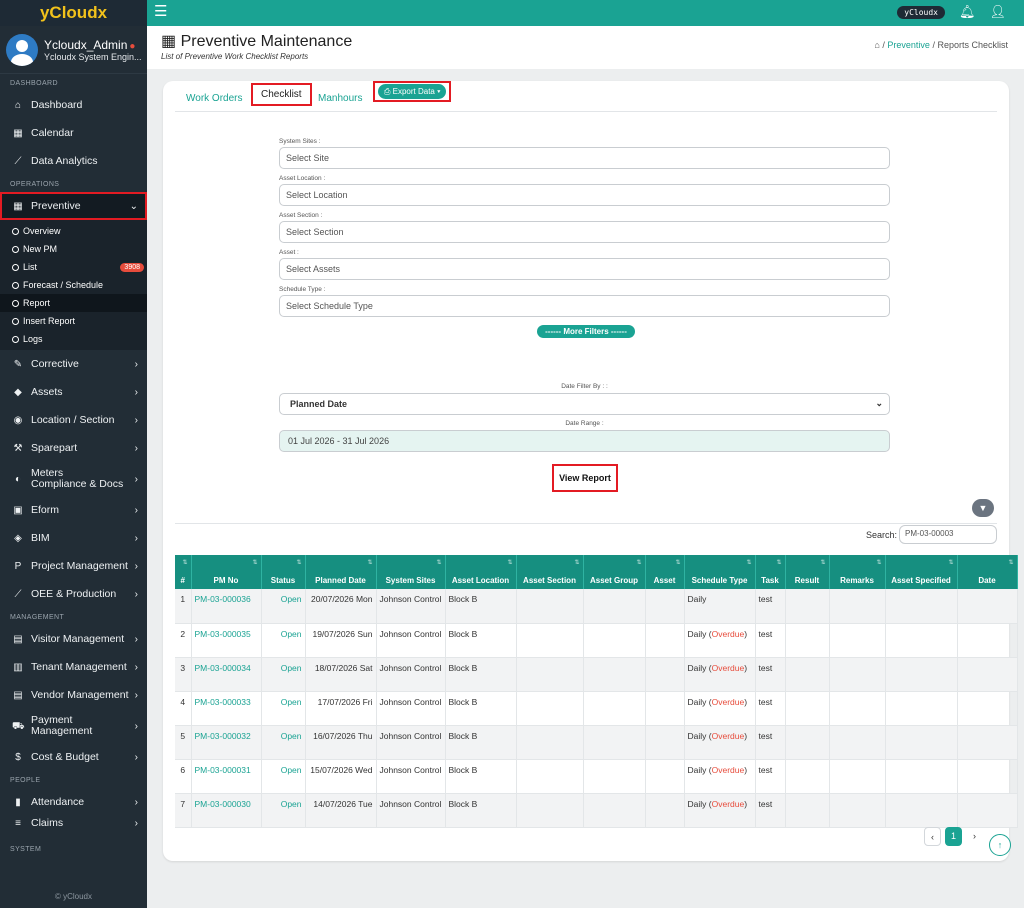 Image resolution: width=1024 pixels, height=908 pixels. Describe the element at coordinates (73, 420) in the screenshot. I see `sidebar-item-location: ◉ Location / Section ›` at that location.